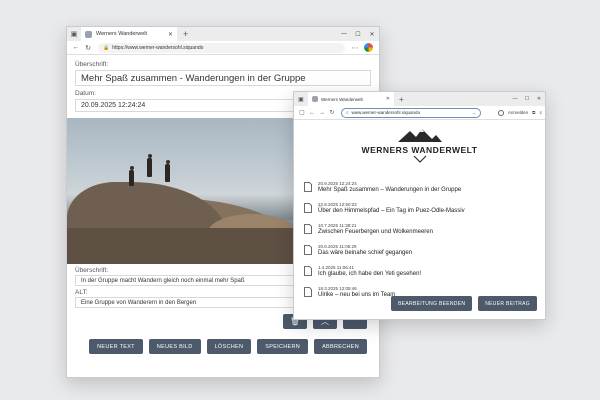 Image resolution: width=600 pixels, height=400 pixels. What do you see at coordinates (355, 48) in the screenshot?
I see `more-menu-icon: ⋯` at bounding box center [355, 48].